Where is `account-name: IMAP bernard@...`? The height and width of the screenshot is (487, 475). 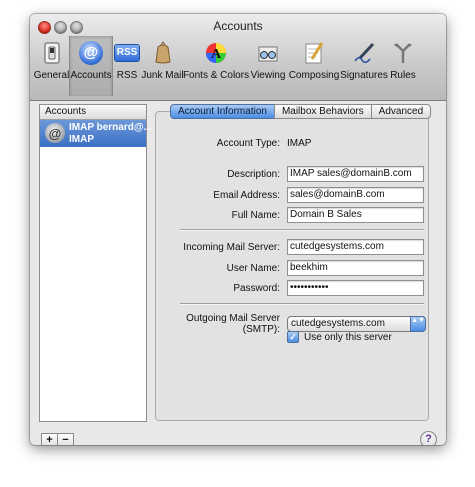 account-name: IMAP bernard@... is located at coordinates (110, 127).